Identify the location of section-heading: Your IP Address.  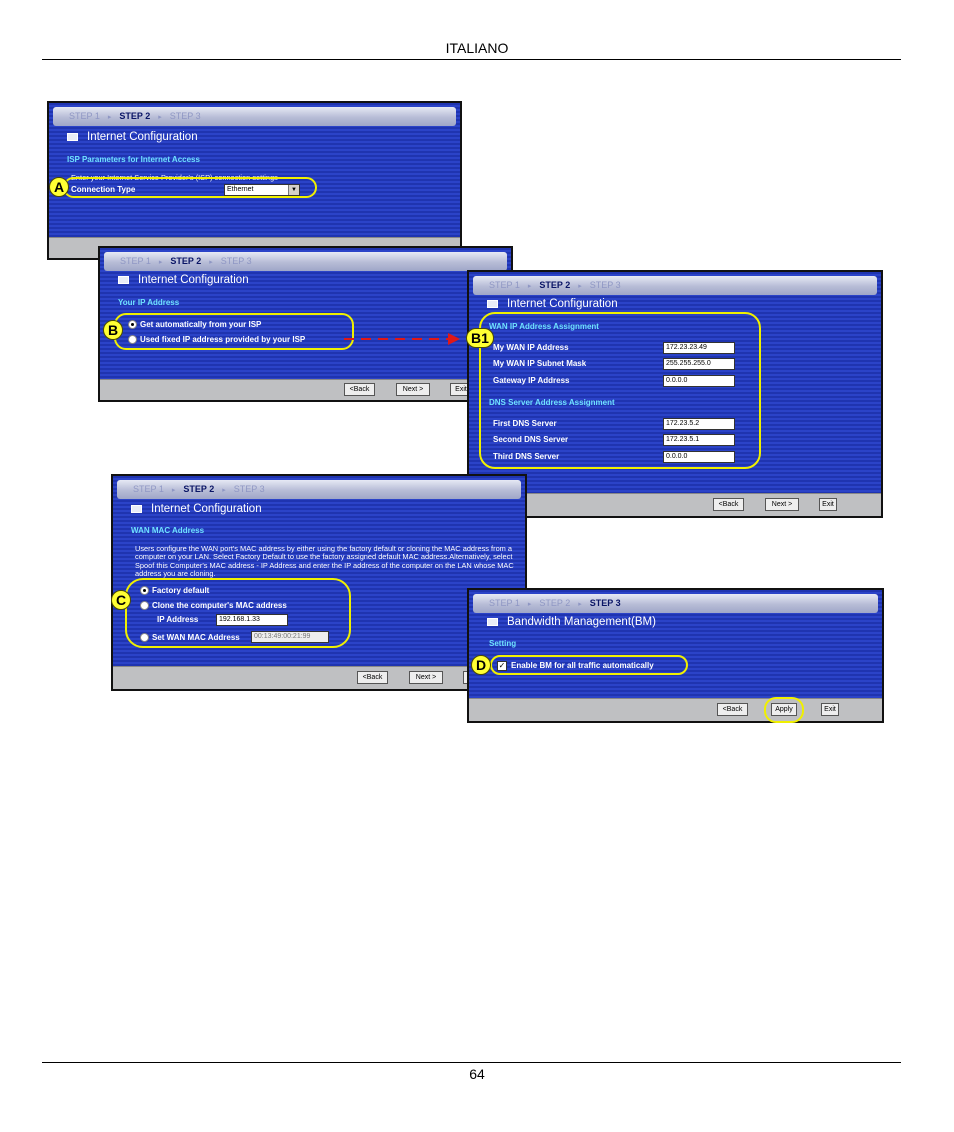
(149, 302).